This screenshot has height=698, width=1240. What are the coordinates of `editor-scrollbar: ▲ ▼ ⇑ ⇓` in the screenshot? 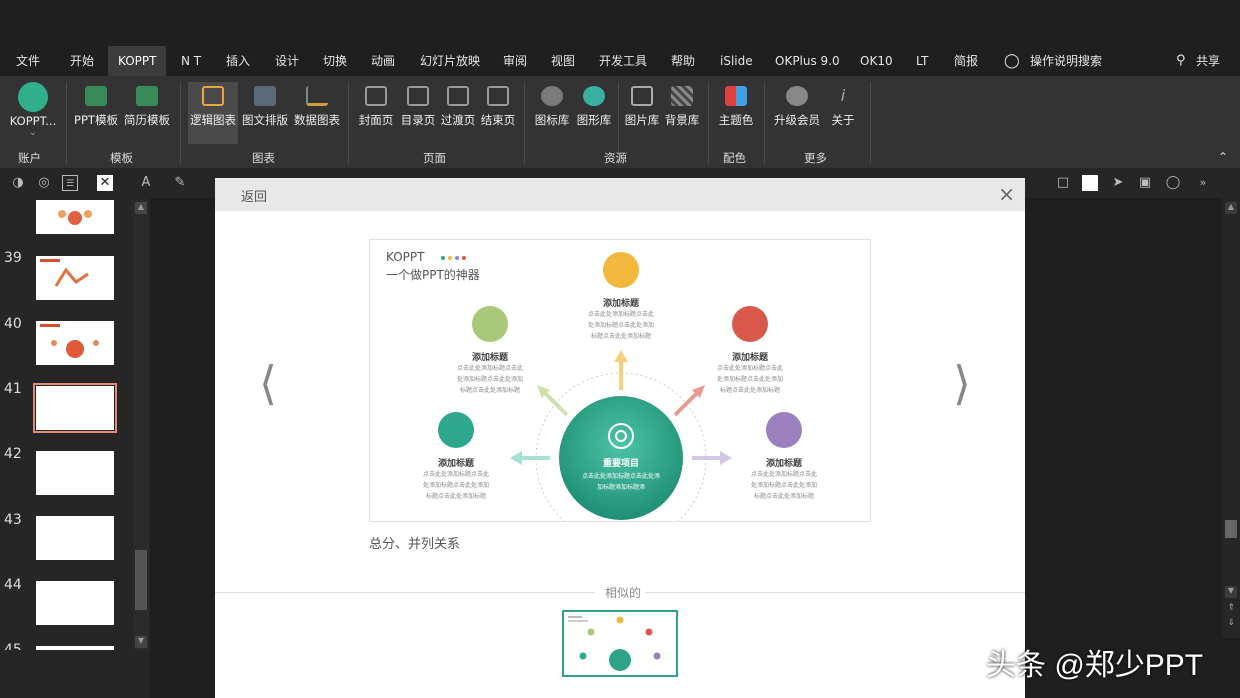 It's located at (1231, 418).